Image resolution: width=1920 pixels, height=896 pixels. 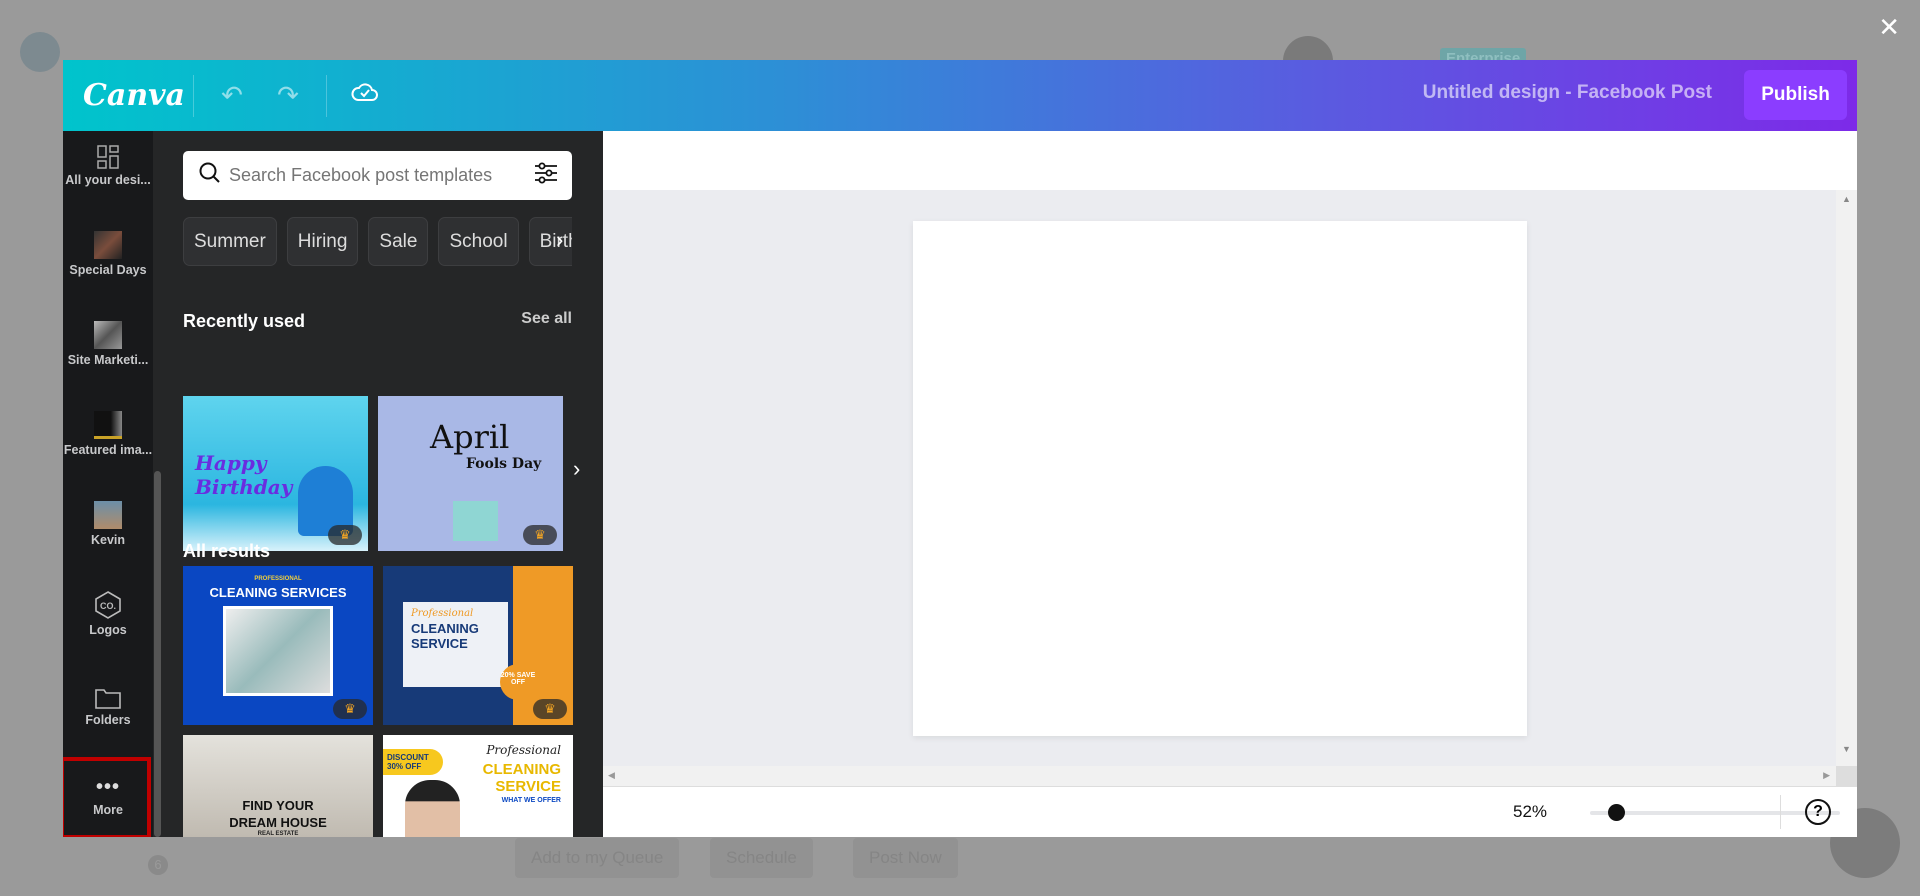 What do you see at coordinates (1616, 812) in the screenshot?
I see `zoom-slider-knob` at bounding box center [1616, 812].